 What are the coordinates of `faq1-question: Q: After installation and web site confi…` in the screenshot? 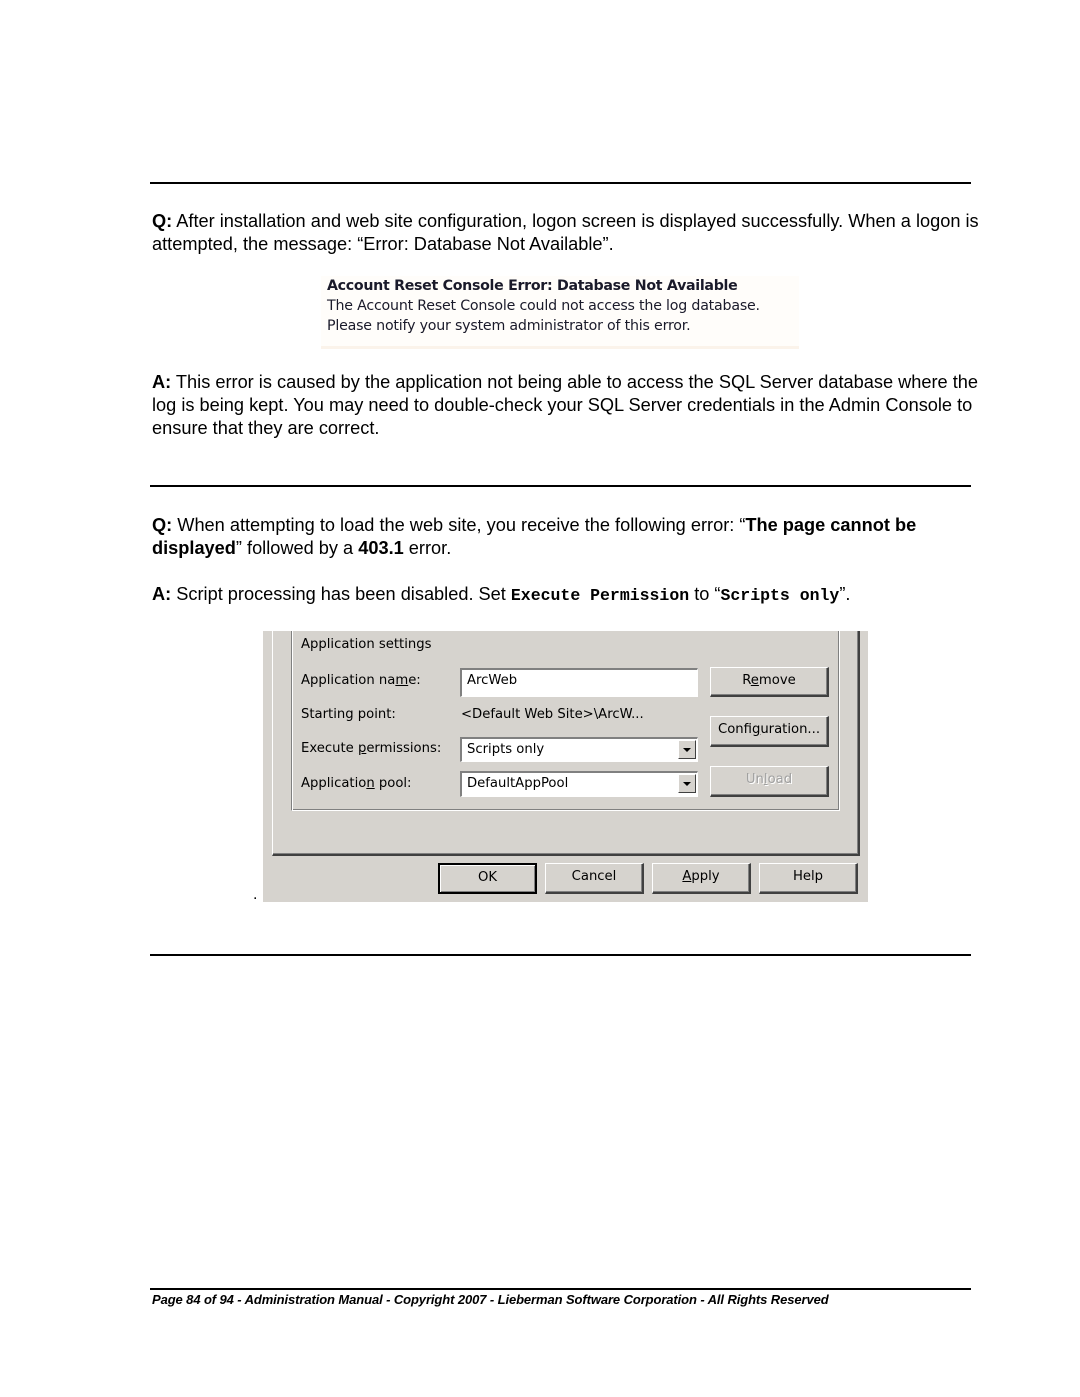 It's located at (567, 233).